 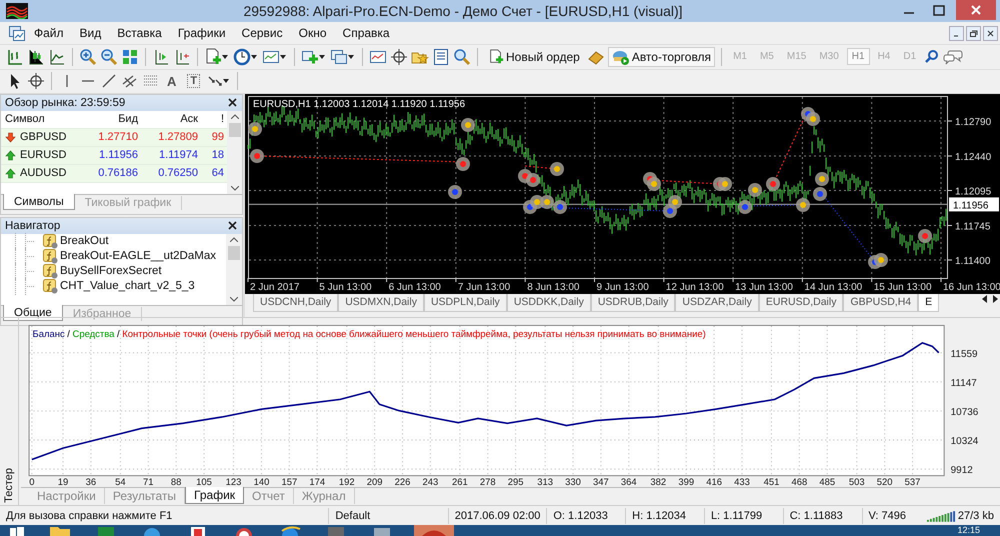 What do you see at coordinates (111, 271) in the screenshot?
I see `navigator-item: BuySellForexSecret` at bounding box center [111, 271].